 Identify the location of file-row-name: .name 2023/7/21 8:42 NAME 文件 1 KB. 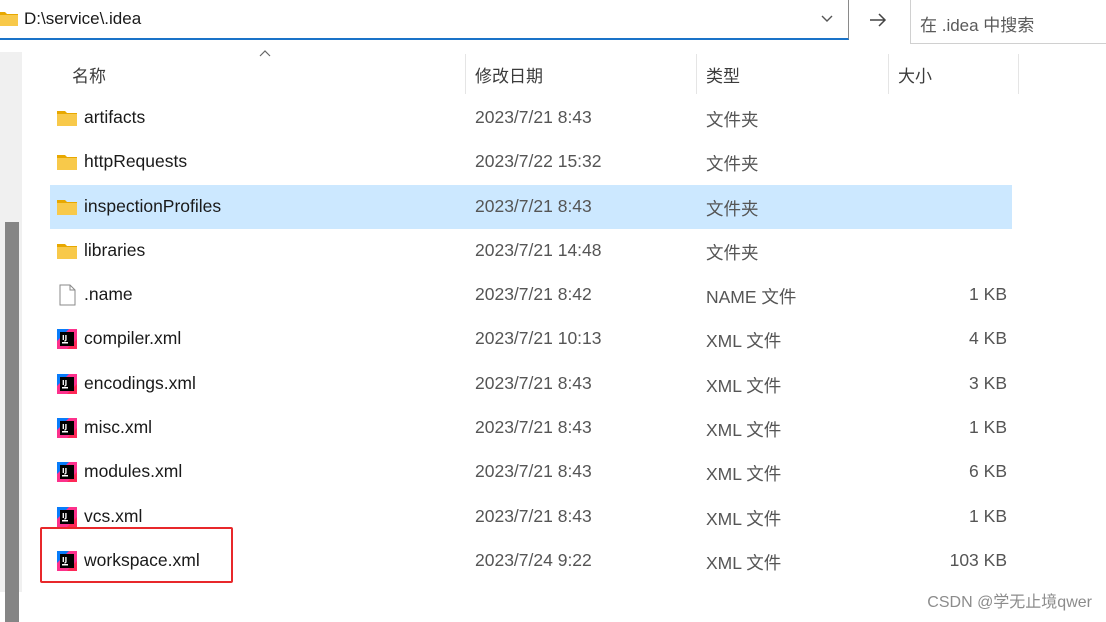
(531, 295).